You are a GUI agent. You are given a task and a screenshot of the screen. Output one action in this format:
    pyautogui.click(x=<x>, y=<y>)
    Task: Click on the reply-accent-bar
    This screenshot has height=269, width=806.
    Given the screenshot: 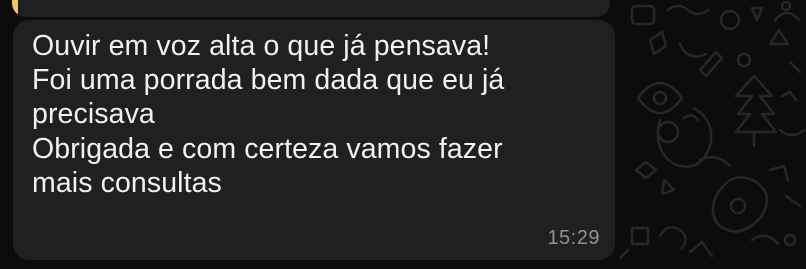 What is the action you would take?
    pyautogui.click(x=15, y=8)
    